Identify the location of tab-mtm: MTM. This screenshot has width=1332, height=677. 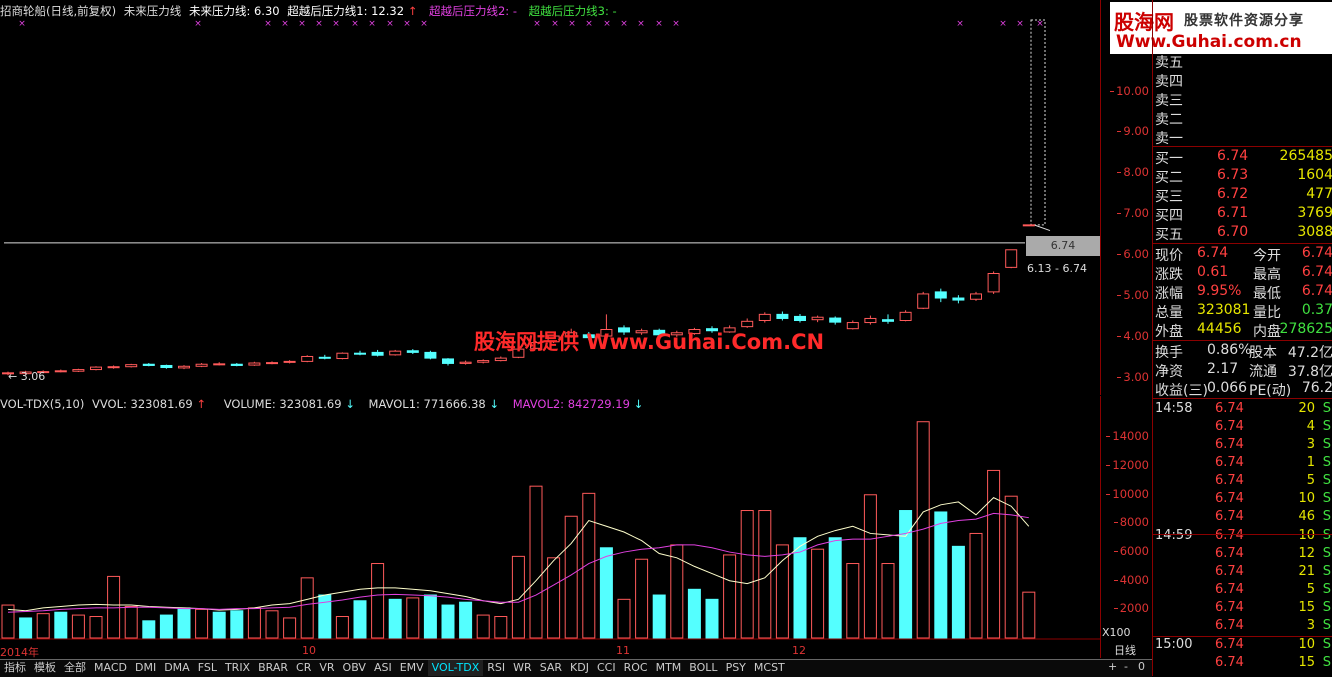
(669, 668).